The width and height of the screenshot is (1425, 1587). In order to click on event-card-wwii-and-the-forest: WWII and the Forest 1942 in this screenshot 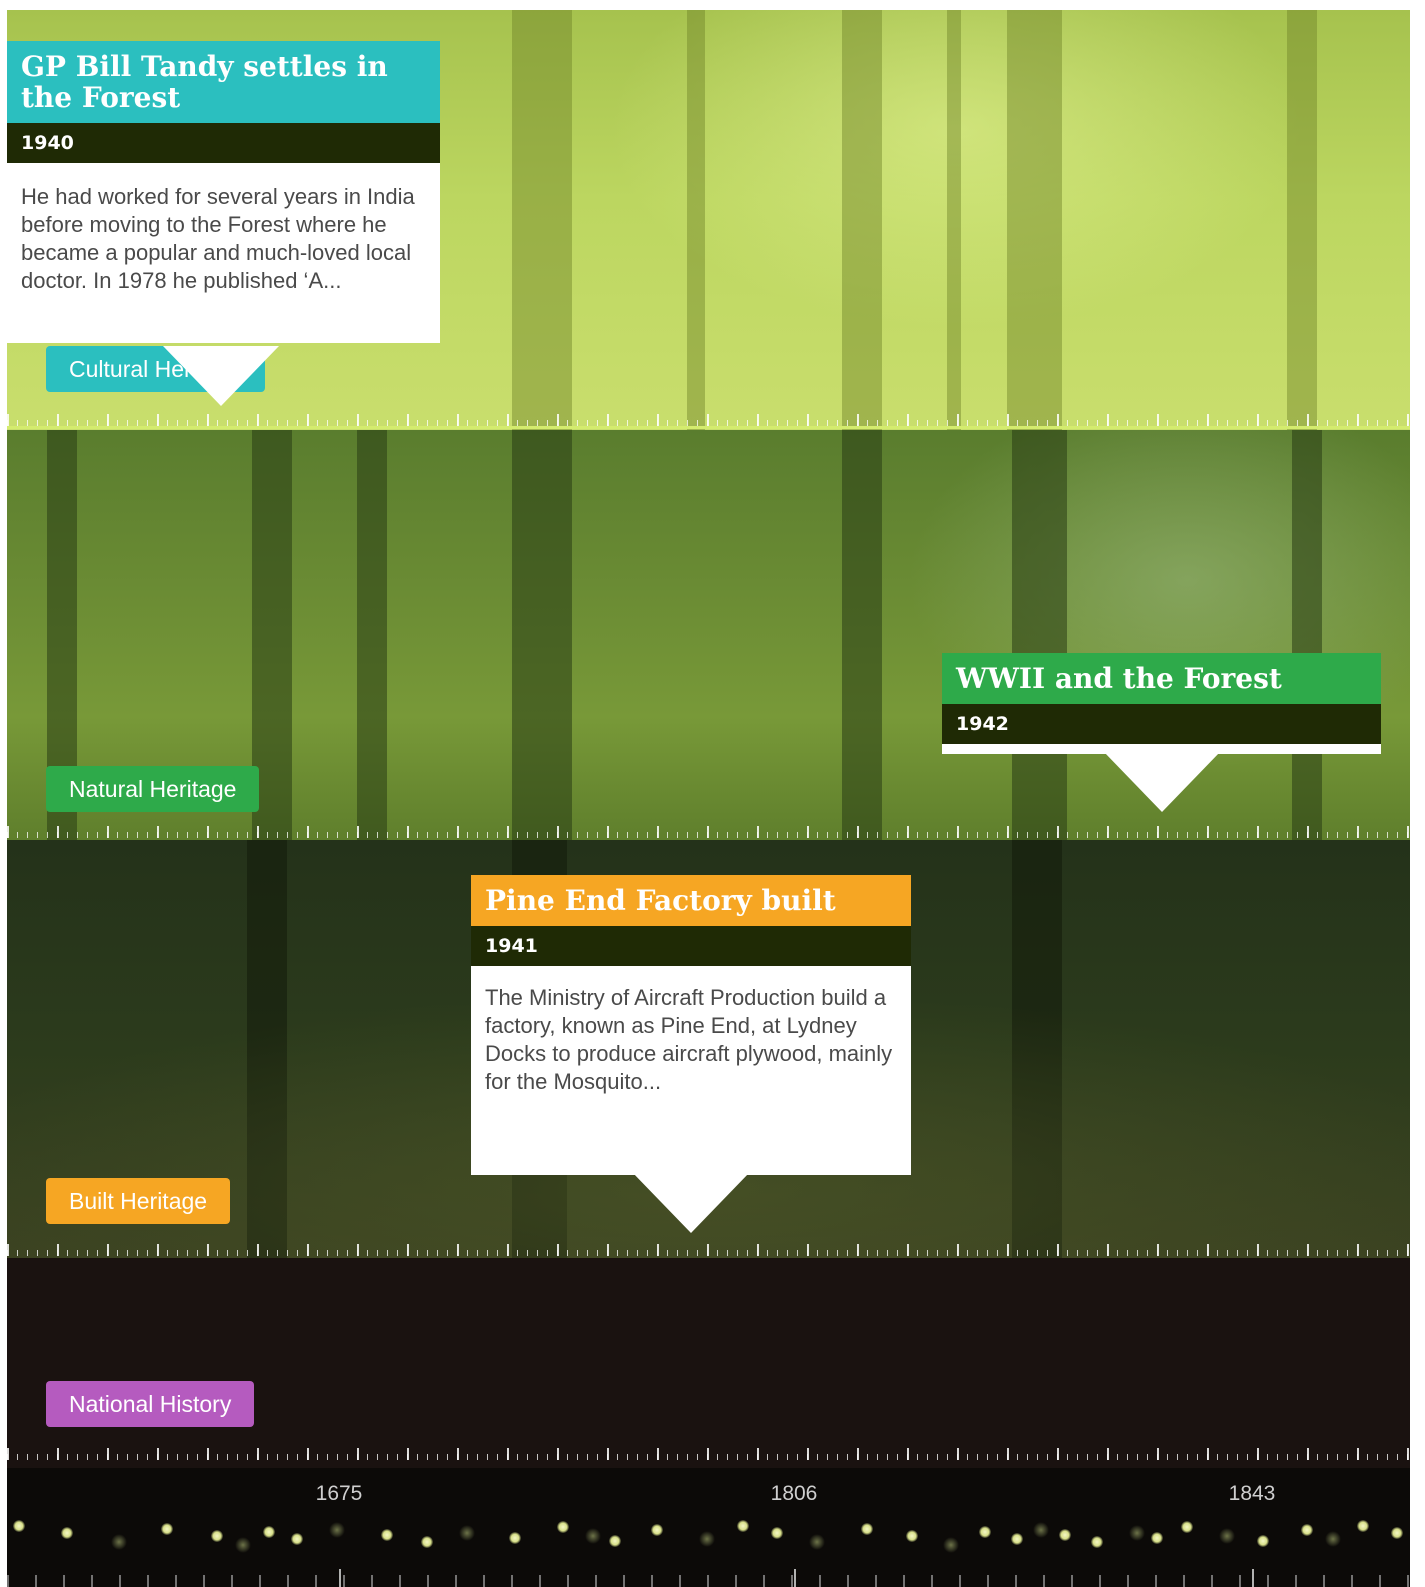, I will do `click(1161, 703)`.